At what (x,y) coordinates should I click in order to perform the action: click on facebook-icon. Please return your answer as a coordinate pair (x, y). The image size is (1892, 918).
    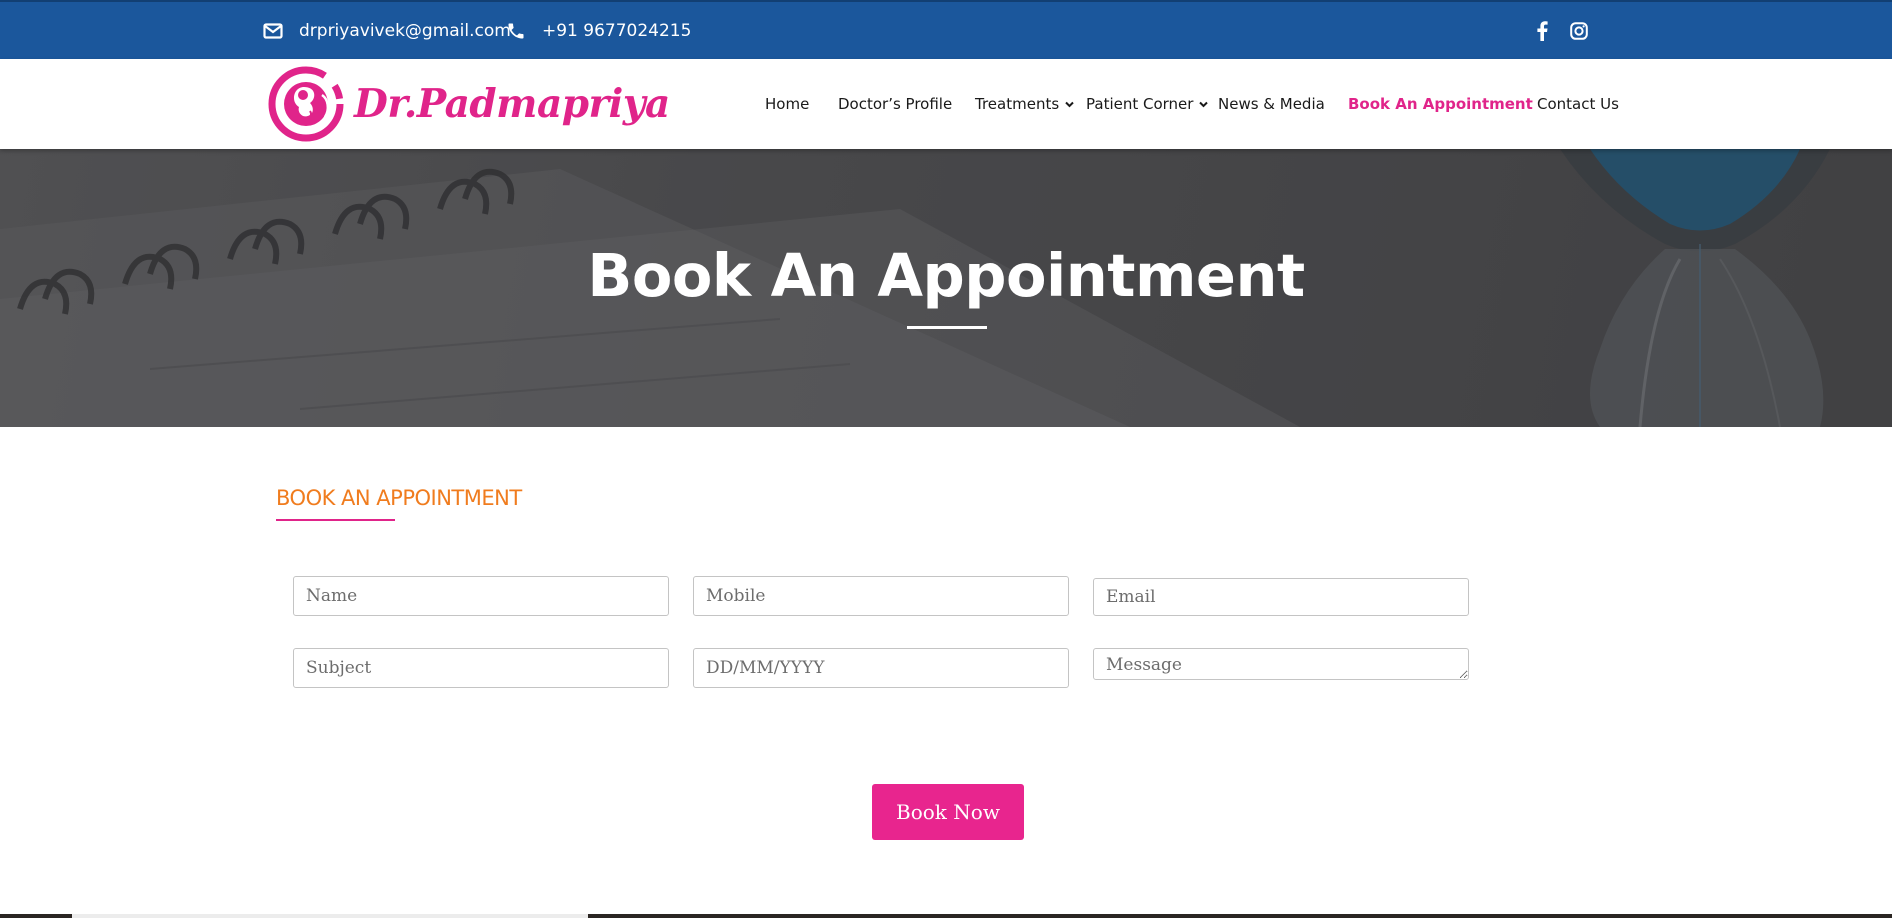
    Looking at the image, I should click on (1542, 30).